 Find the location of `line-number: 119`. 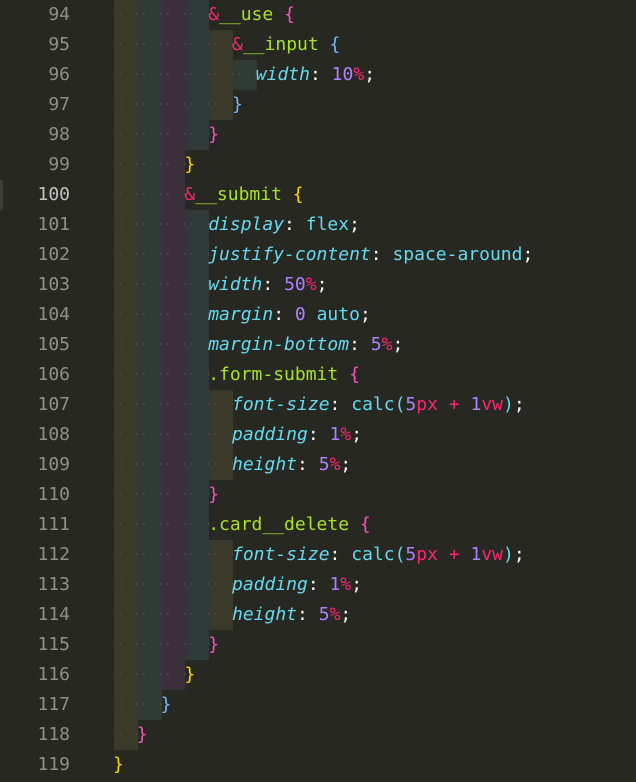

line-number: 119 is located at coordinates (53, 764).